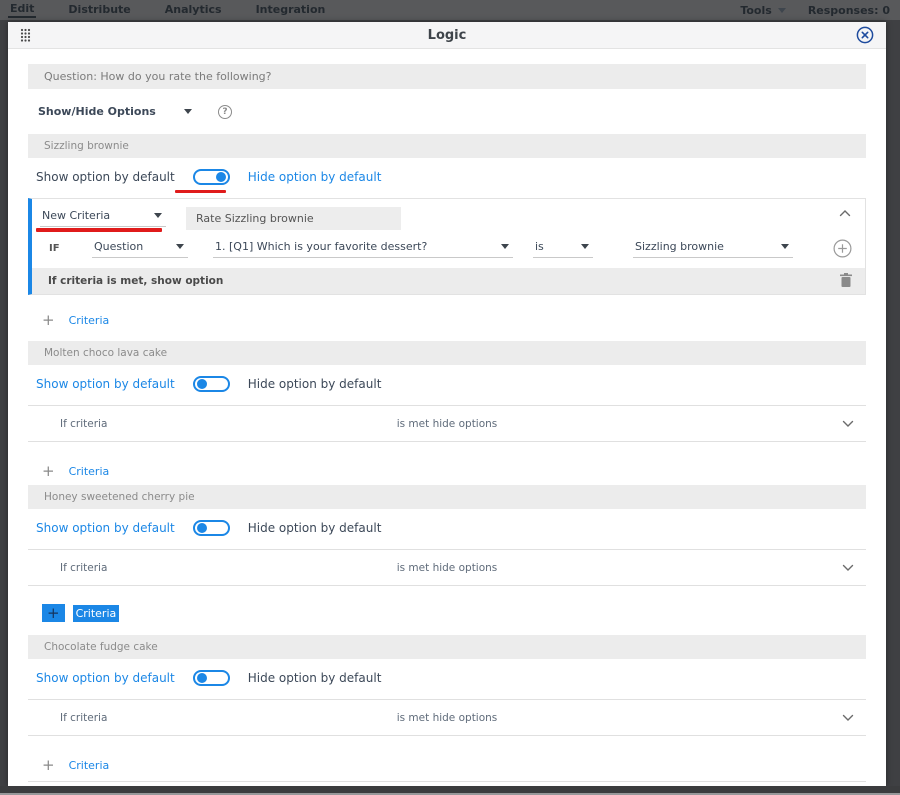 This screenshot has width=900, height=795. I want to click on help-icon: ?, so click(225, 112).